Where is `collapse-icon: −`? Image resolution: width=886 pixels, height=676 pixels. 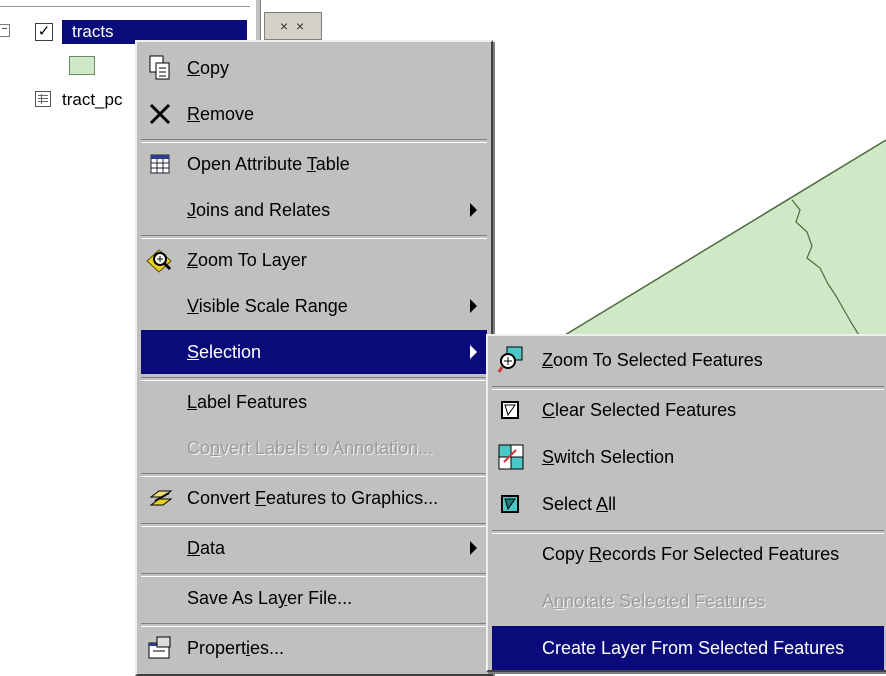
collapse-icon: − is located at coordinates (5, 30).